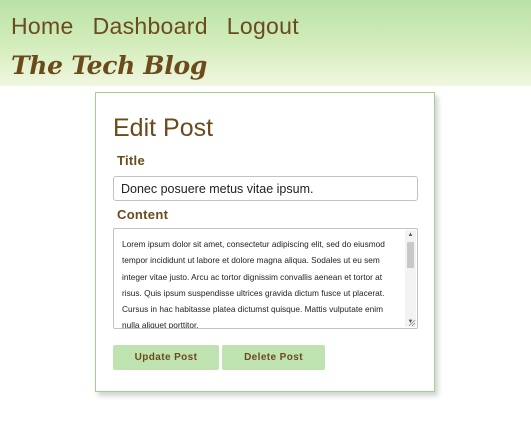 The height and width of the screenshot is (421, 531). Describe the element at coordinates (42, 26) in the screenshot. I see `nav-link-home: Home` at that location.